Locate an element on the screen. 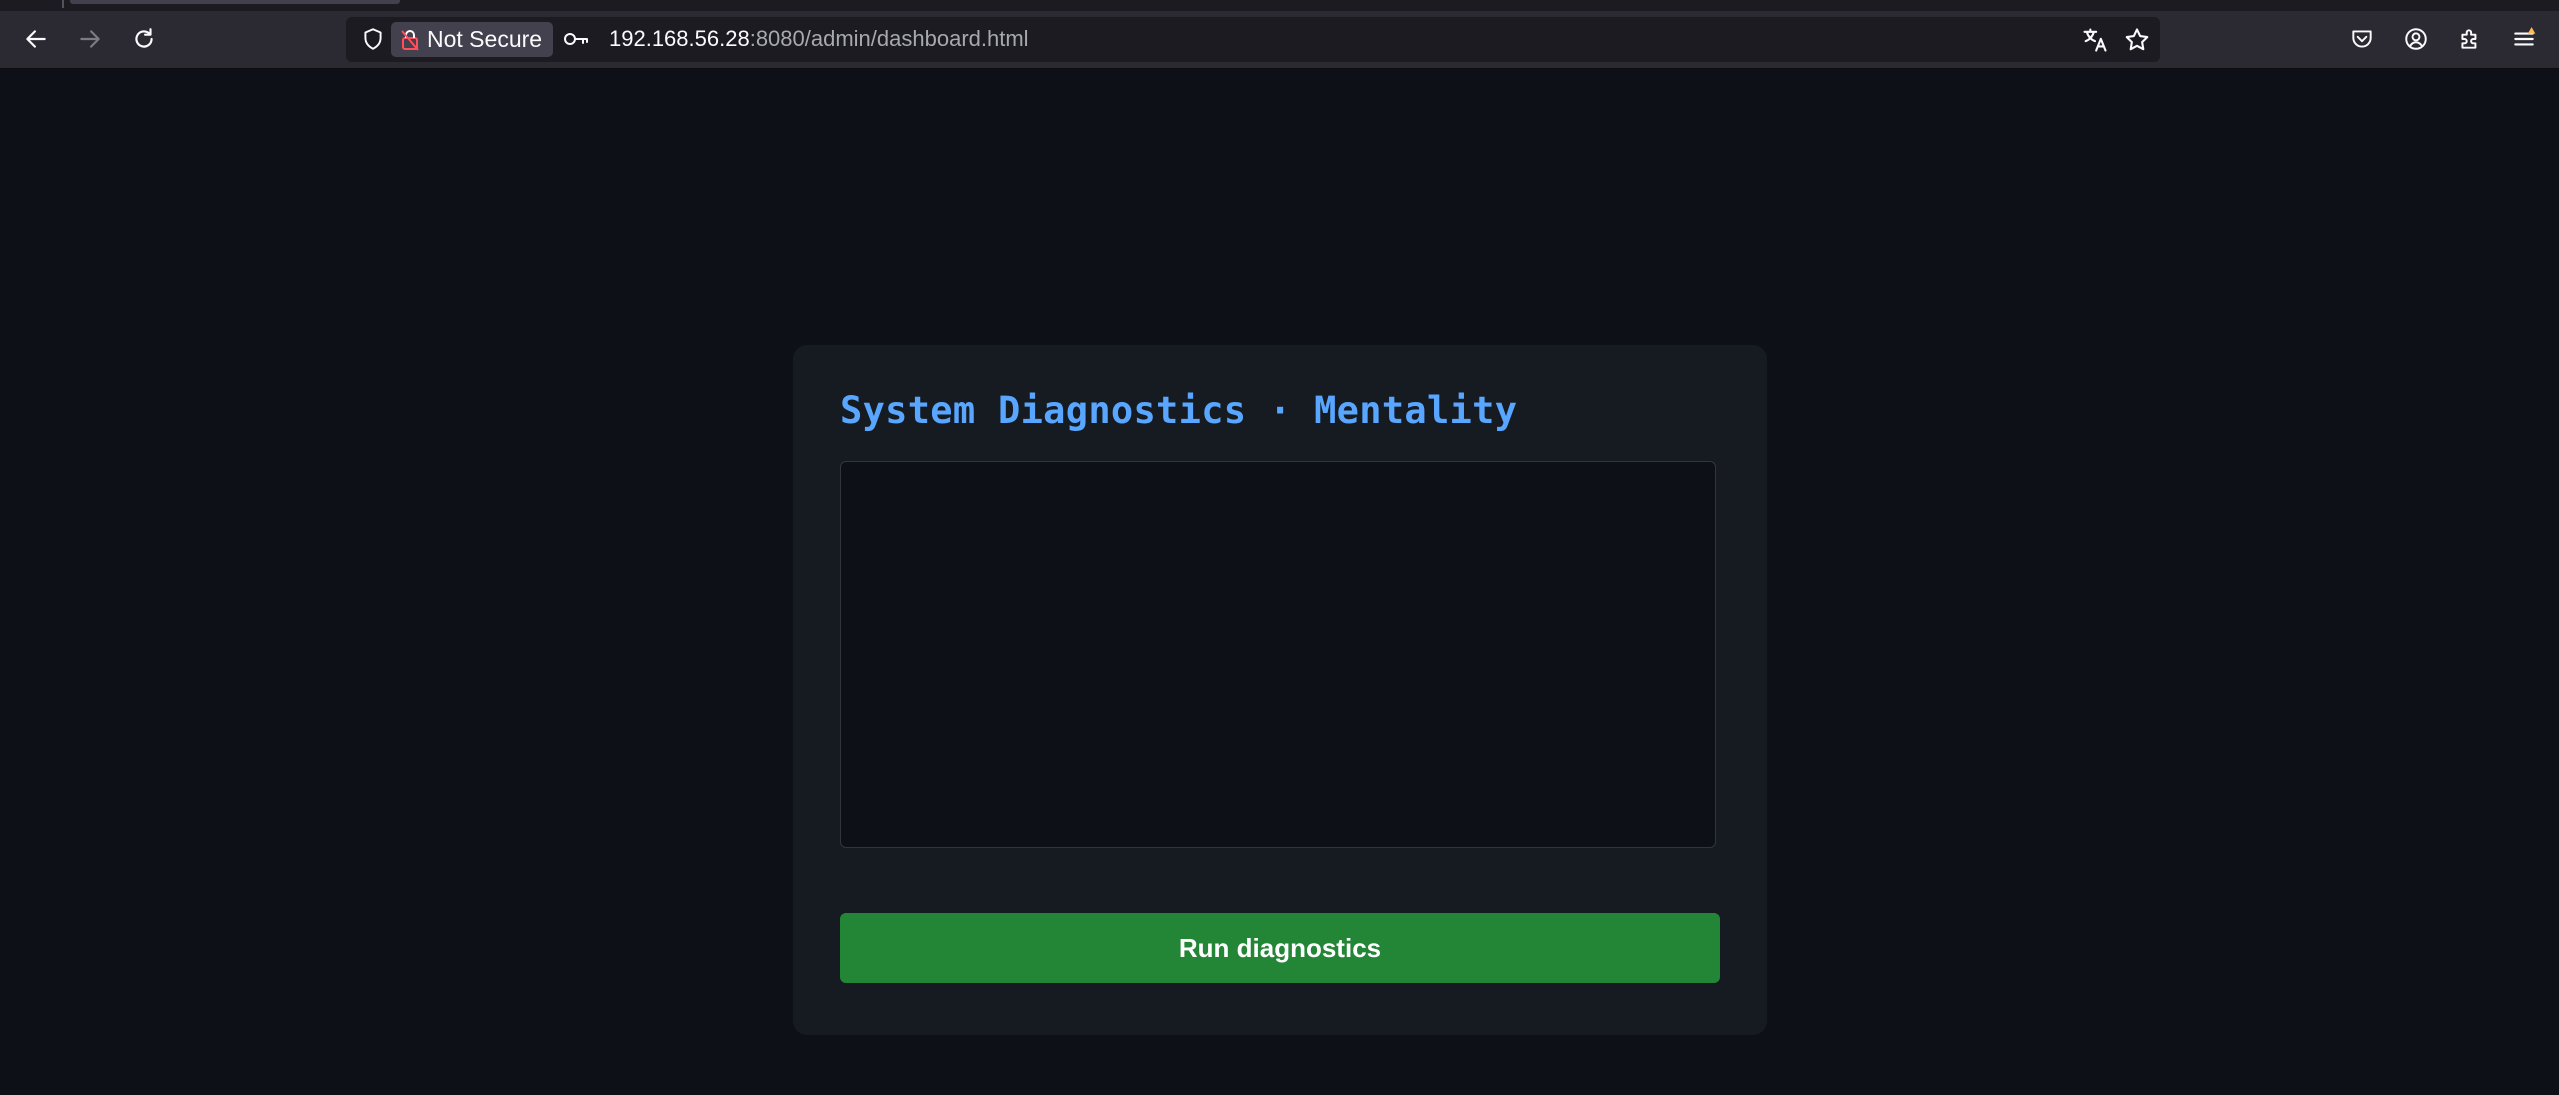  star-icon is located at coordinates (2137, 40).